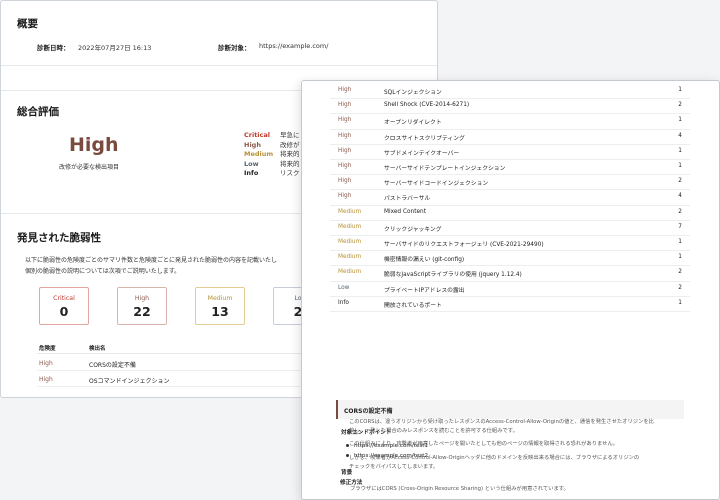 This screenshot has height=500, width=720. I want to click on table-row: High クロスサイトスクリプティング 4, so click(510, 137).